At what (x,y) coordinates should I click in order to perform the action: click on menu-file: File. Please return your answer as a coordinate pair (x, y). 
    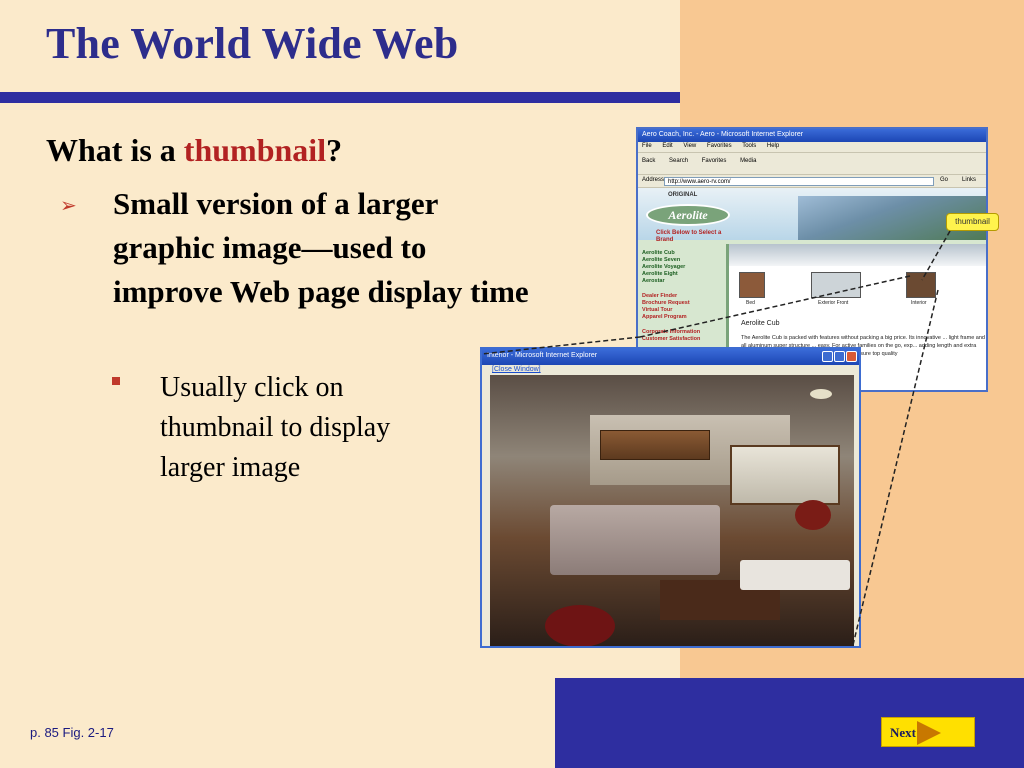
    Looking at the image, I should click on (647, 146).